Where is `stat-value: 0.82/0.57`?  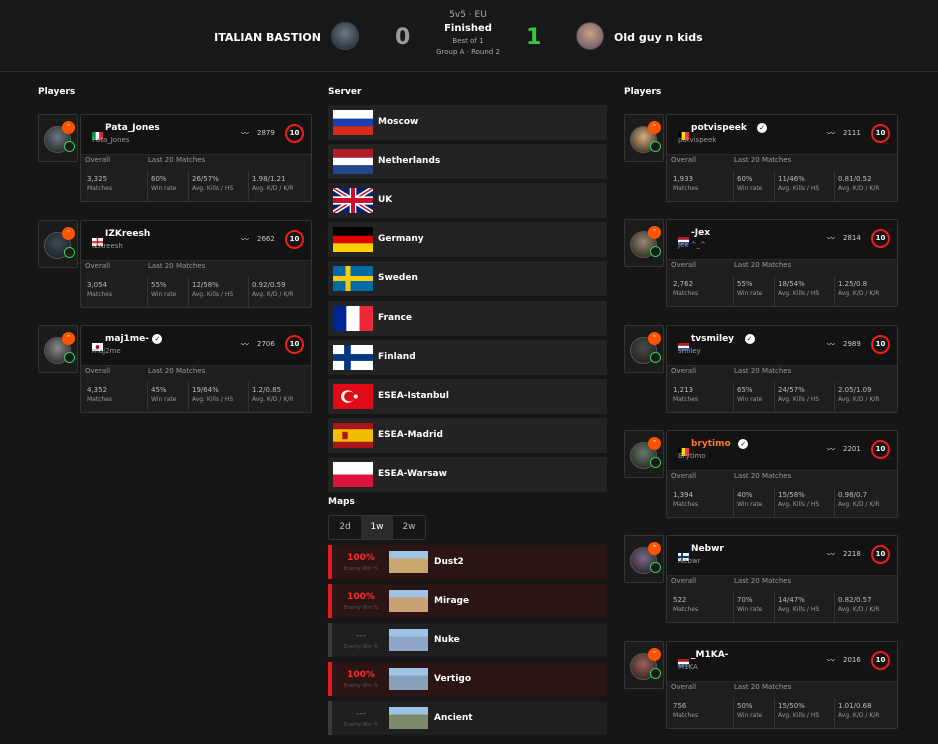 stat-value: 0.82/0.57 is located at coordinates (855, 600).